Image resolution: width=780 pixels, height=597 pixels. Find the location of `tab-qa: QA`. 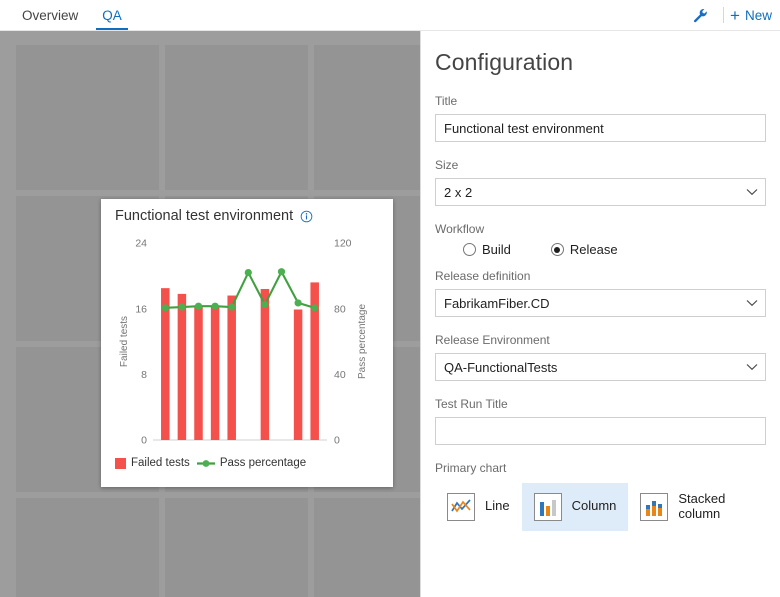

tab-qa: QA is located at coordinates (112, 15).